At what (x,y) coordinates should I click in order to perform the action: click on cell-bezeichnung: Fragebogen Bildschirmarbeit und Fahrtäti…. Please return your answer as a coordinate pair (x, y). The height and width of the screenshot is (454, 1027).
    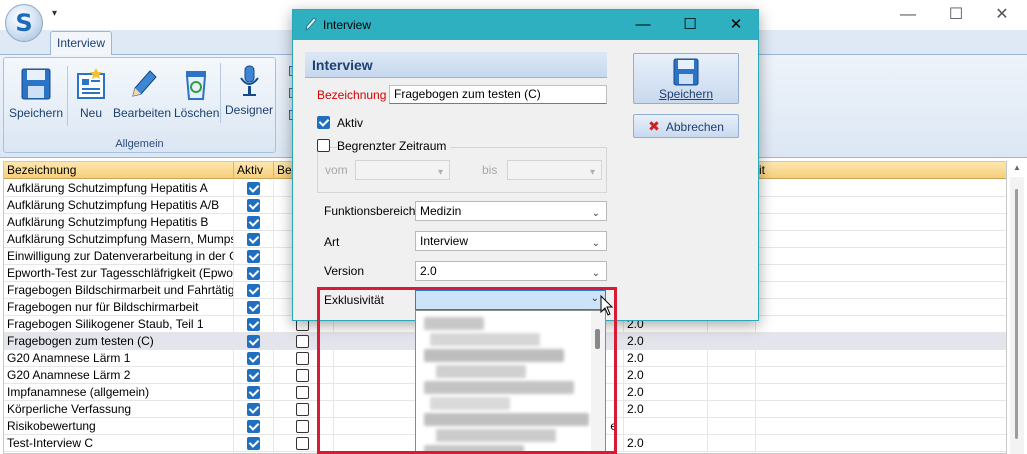
    Looking at the image, I should click on (119, 290).